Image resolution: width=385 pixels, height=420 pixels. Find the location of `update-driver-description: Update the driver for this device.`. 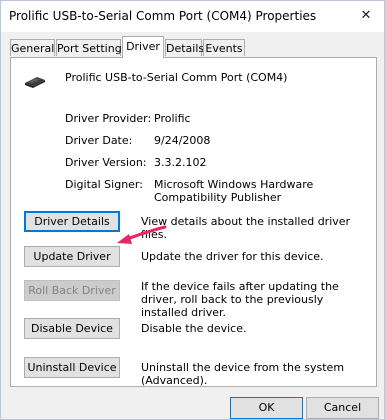

update-driver-description: Update the driver for this device. is located at coordinates (232, 256).